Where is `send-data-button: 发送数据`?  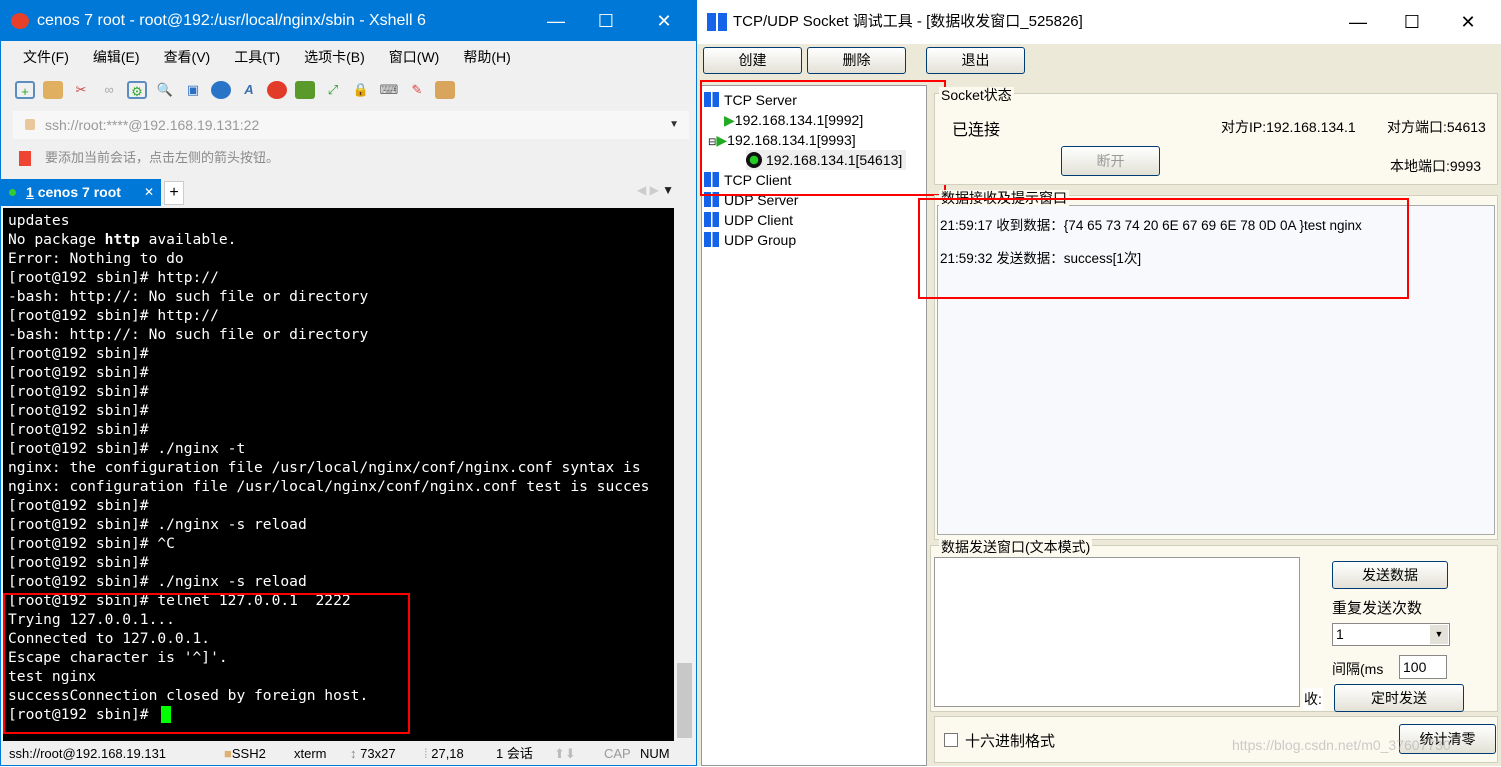
send-data-button: 发送数据 is located at coordinates (1390, 575).